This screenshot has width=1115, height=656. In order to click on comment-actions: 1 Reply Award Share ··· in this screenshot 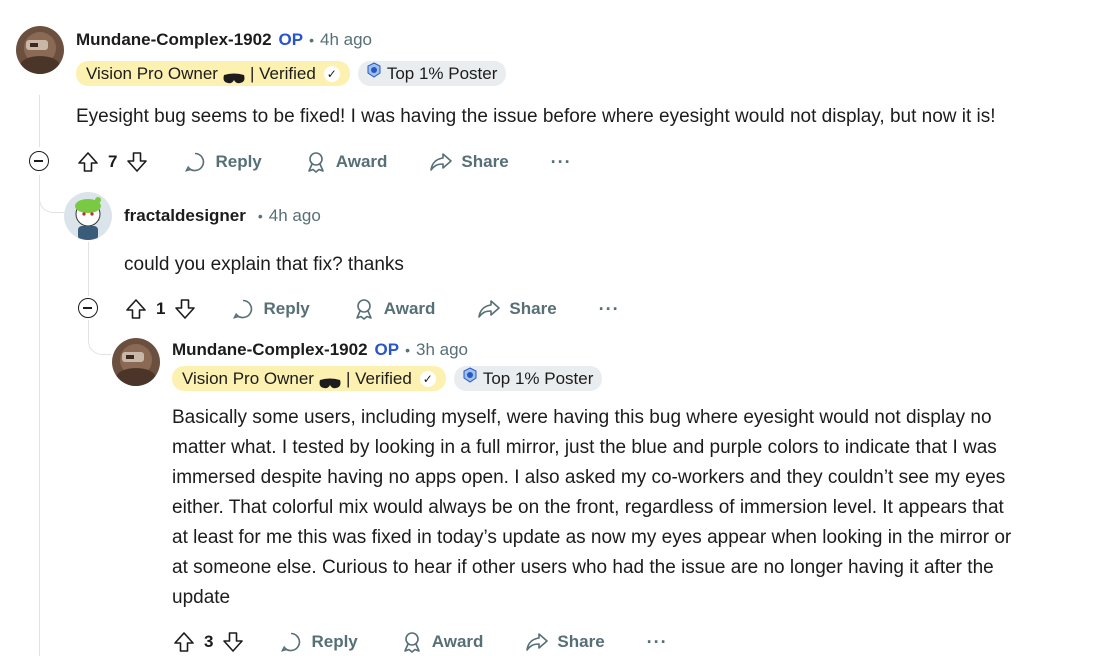, I will do `click(372, 309)`.